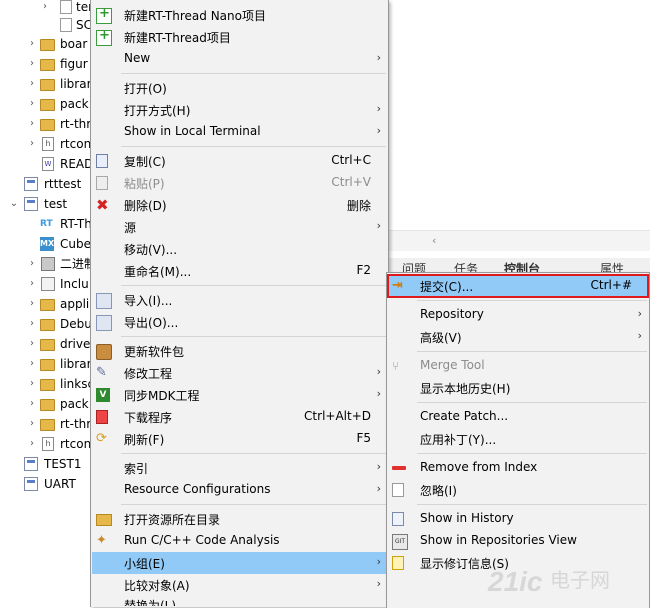 The image size is (650, 608). I want to click on revision-info-icon, so click(398, 563).